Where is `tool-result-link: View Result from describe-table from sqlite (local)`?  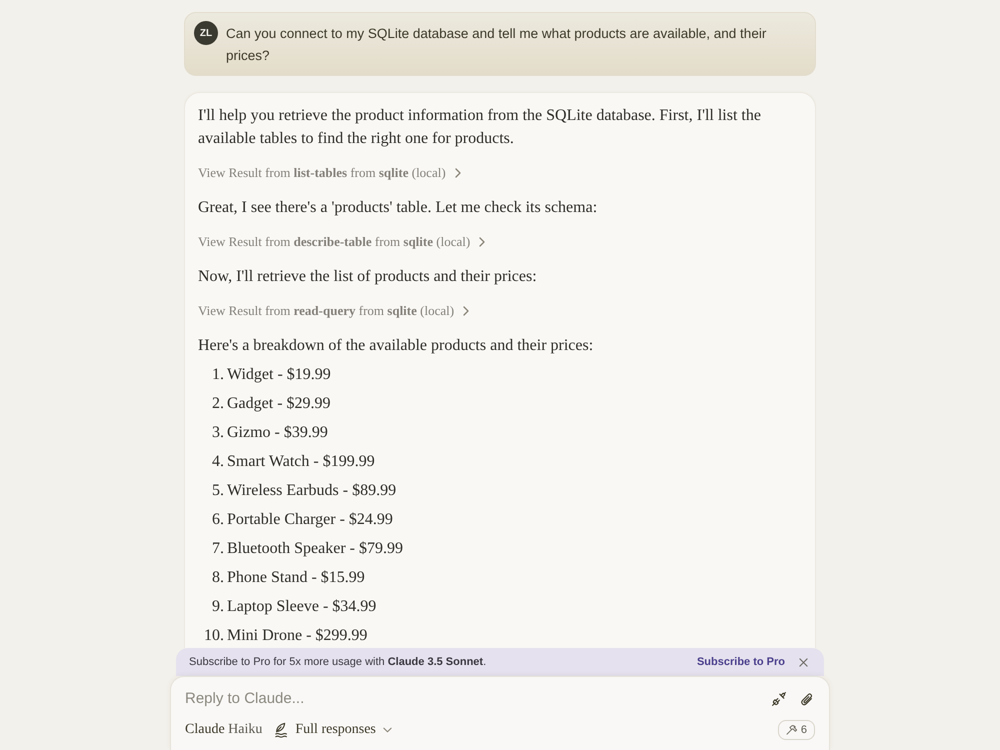
tool-result-link: View Result from describe-table from sqlite (local) is located at coordinates (342, 242).